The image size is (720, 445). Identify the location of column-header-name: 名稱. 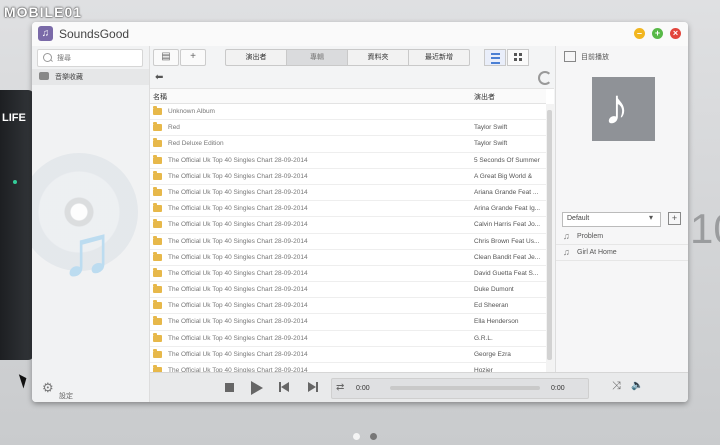
(160, 97).